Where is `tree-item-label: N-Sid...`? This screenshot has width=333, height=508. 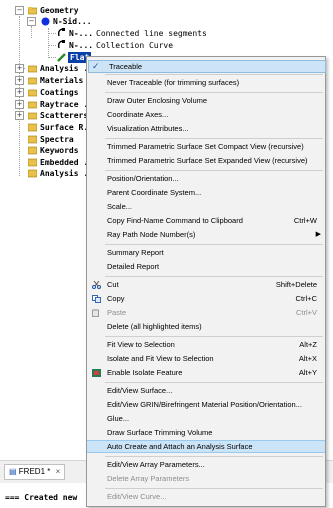 tree-item-label: N-Sid... is located at coordinates (72, 21).